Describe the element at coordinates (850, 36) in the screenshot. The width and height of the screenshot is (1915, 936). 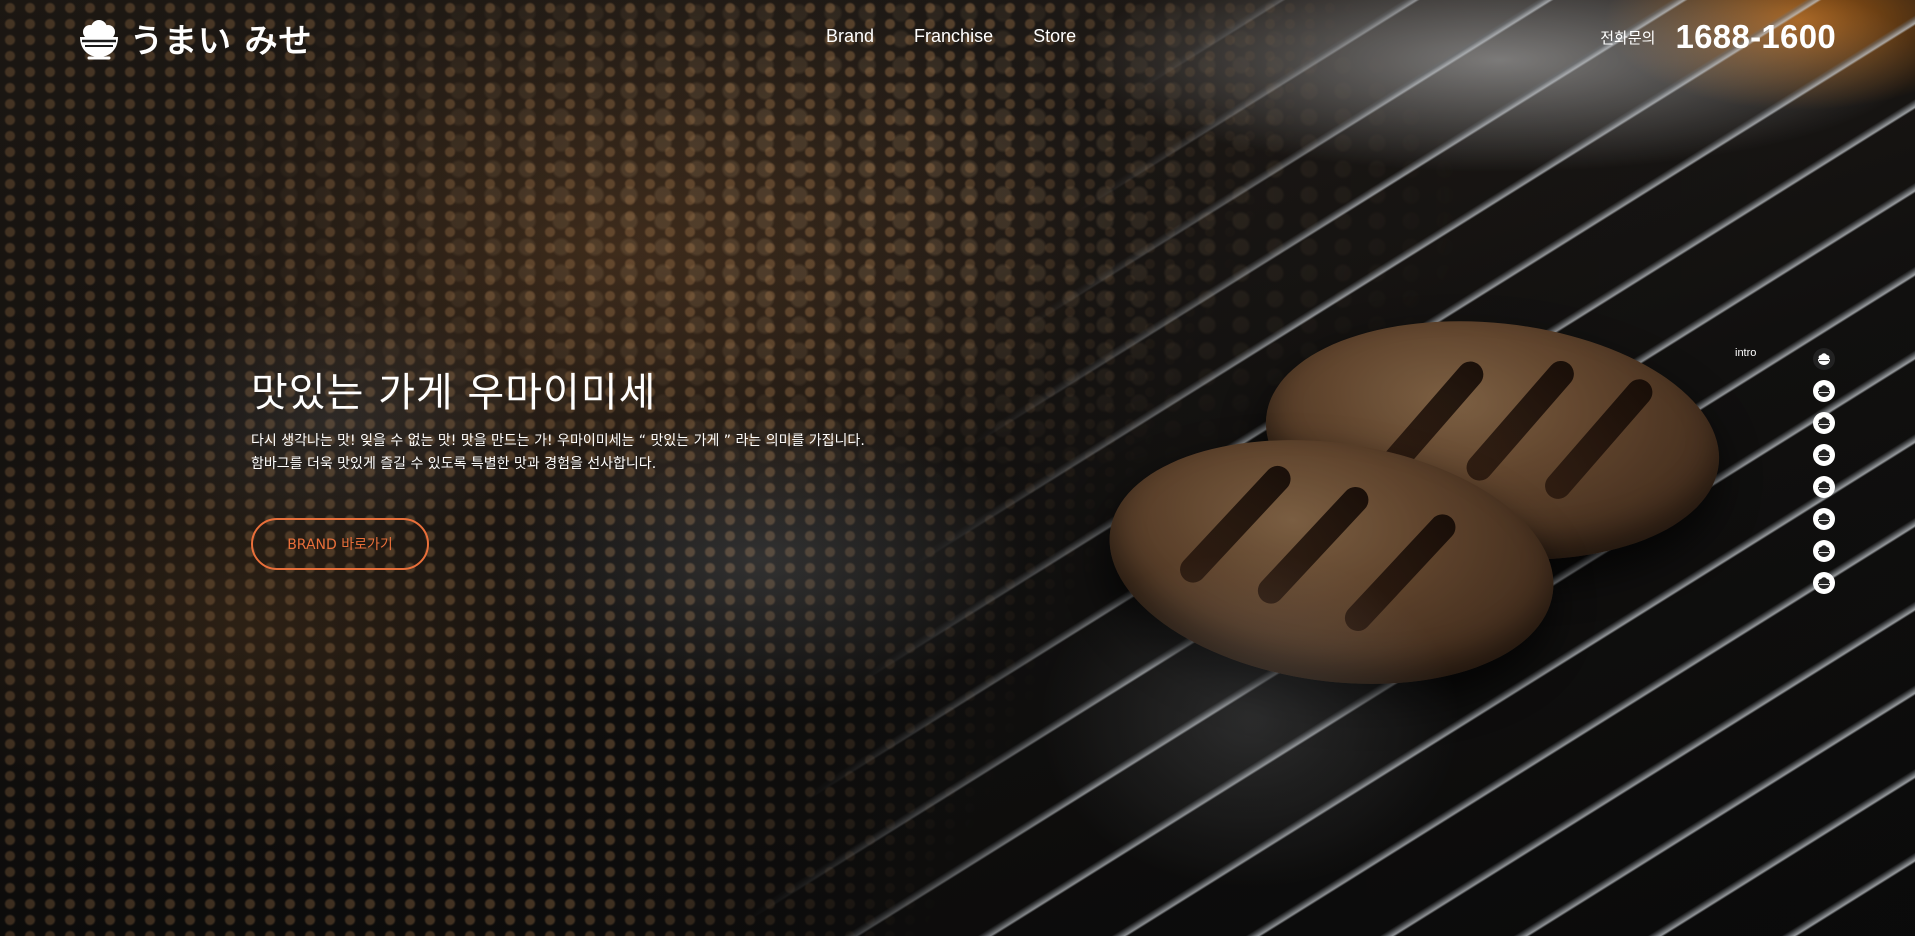
I see `nav-item-brand: Brand` at that location.